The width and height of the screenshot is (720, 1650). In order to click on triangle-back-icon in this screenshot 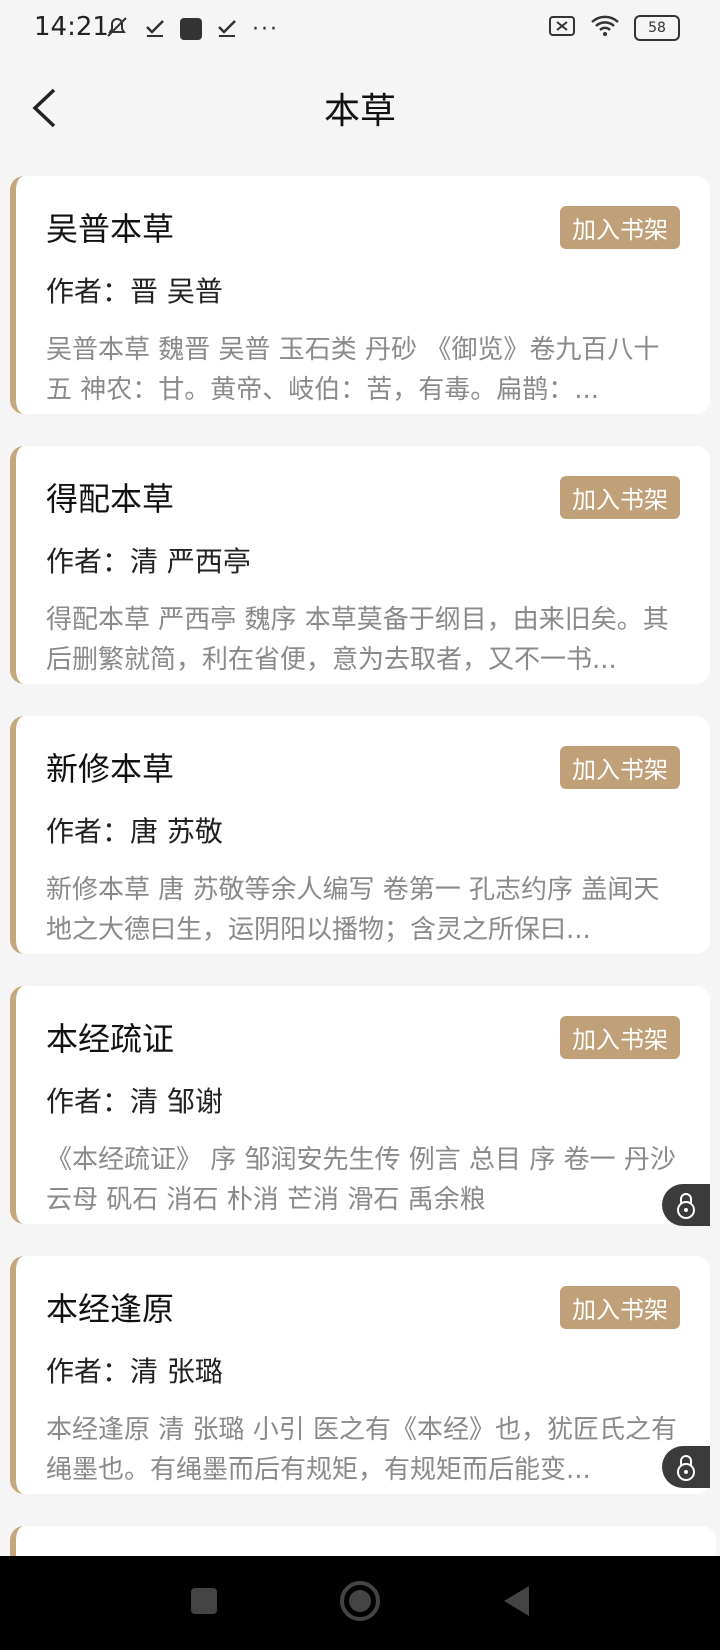, I will do `click(516, 1601)`.